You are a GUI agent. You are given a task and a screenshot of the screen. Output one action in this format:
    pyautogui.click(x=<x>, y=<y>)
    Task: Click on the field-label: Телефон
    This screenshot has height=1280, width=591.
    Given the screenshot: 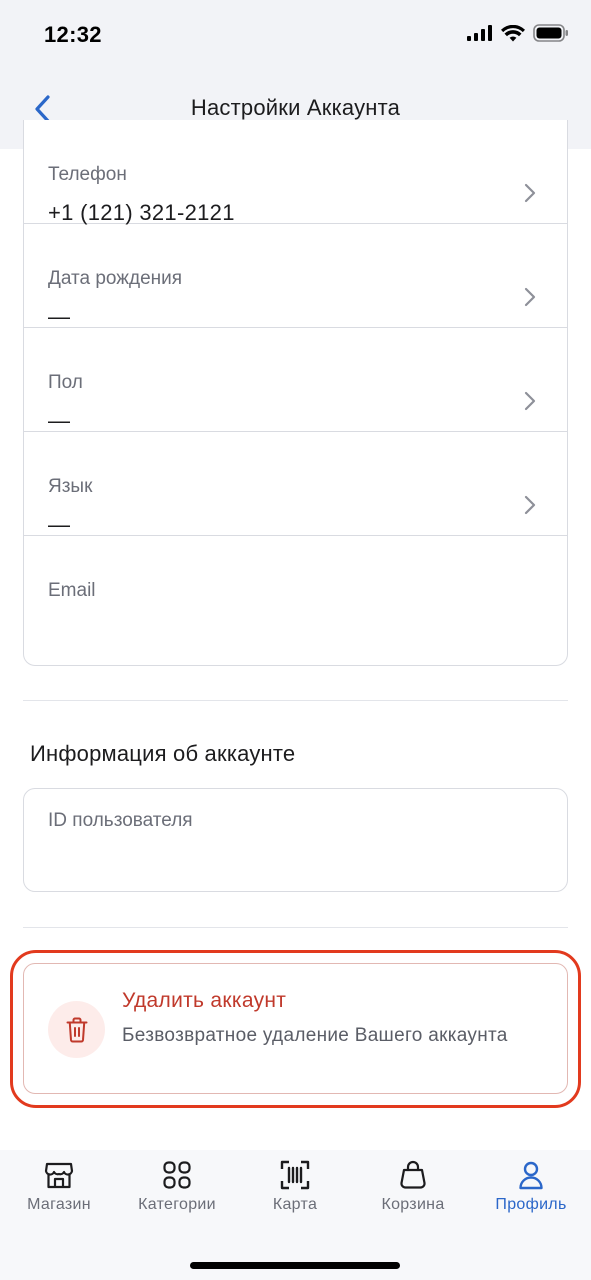 What is the action you would take?
    pyautogui.click(x=87, y=174)
    